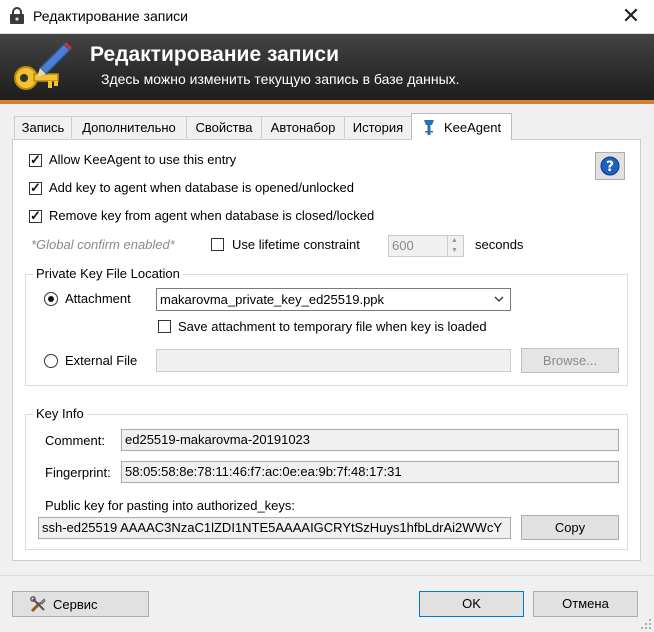 The image size is (654, 632). I want to click on ok-button: OK, so click(471, 604).